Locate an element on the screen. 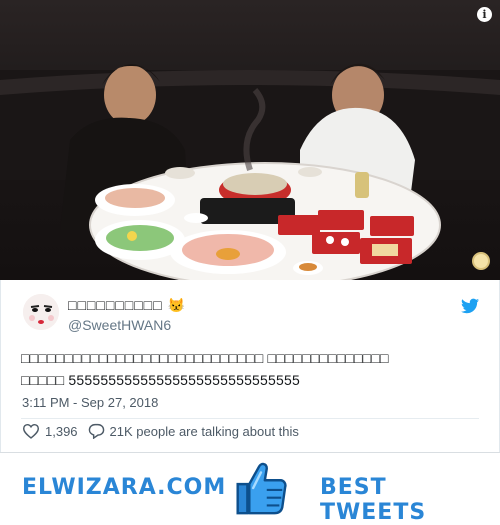 The width and height of the screenshot is (500, 525). tweet-actions: 1,396 21K people are talking about this is located at coordinates (165, 431).